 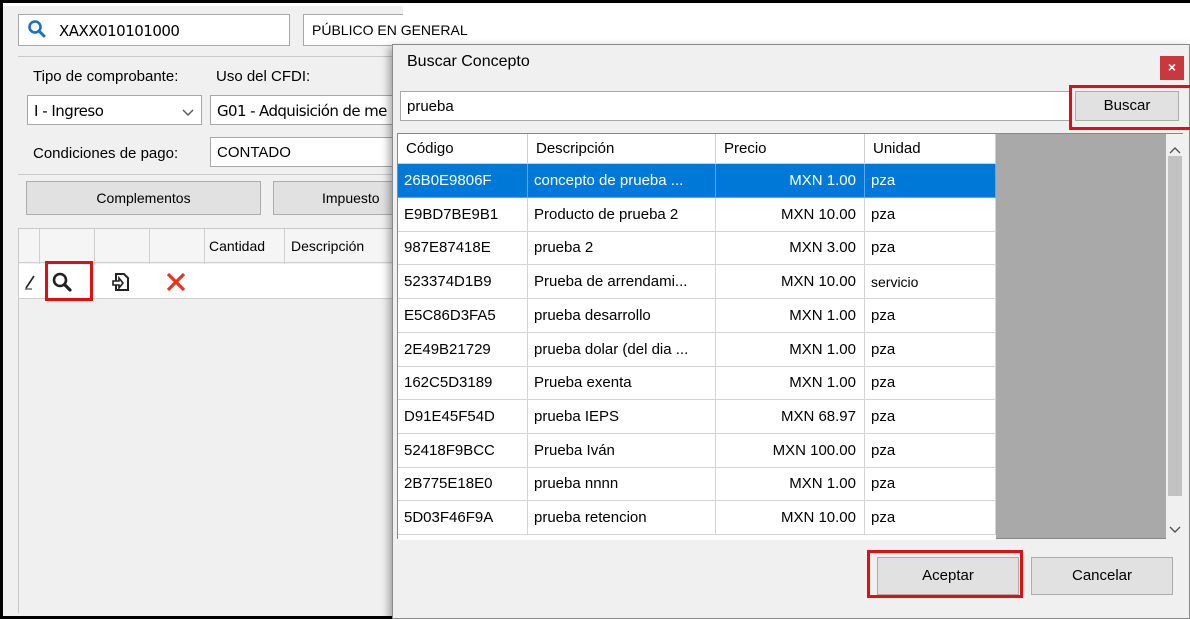 I want to click on grid-header-descripcion: Descripción, so click(x=328, y=246).